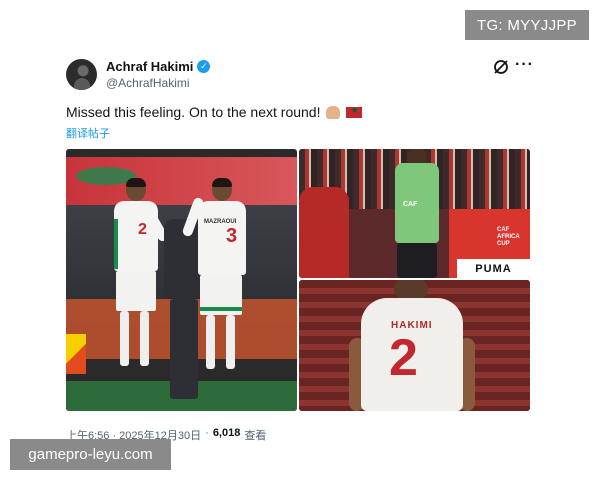 The width and height of the screenshot is (600, 480). I want to click on photo-hakimi-back: HAKIMI 2, so click(414, 345).